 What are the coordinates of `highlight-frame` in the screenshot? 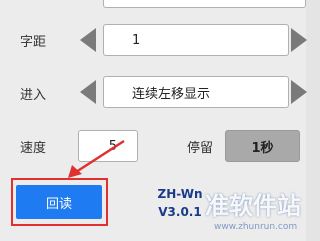 It's located at (59, 202).